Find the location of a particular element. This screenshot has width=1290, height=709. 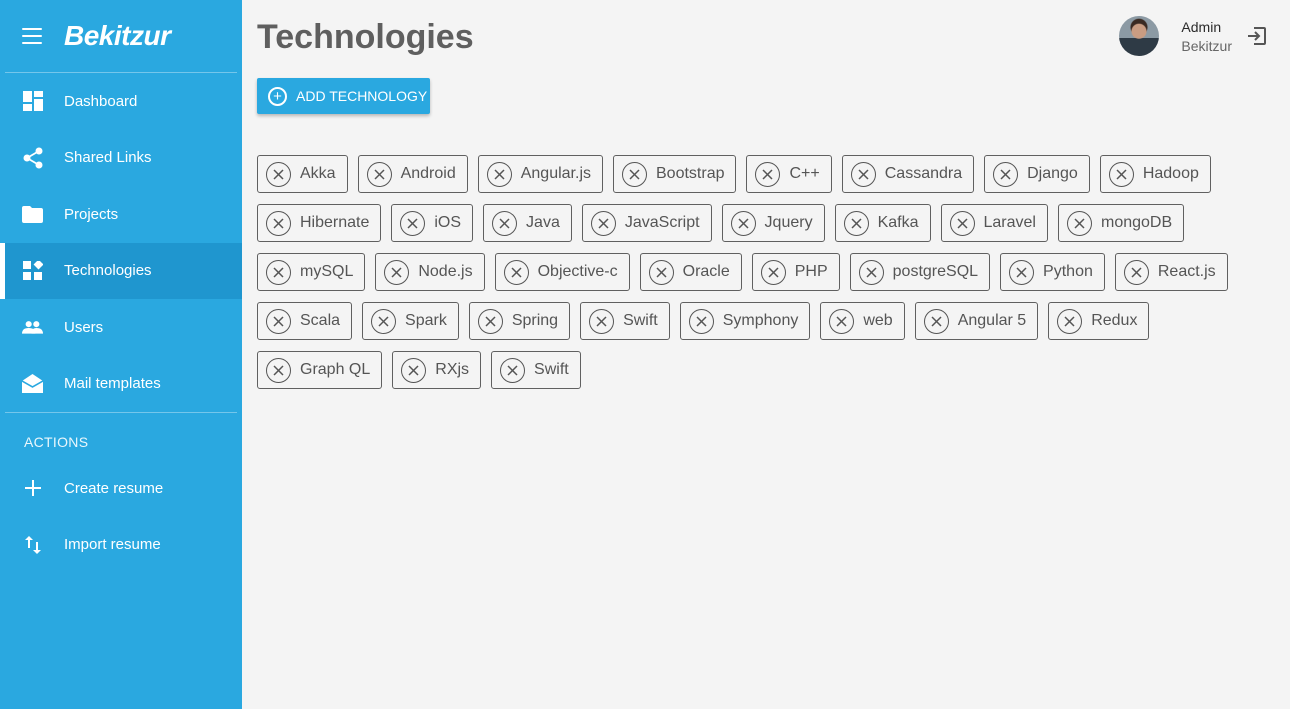

sidebar-item-mail-templates: Mail templates is located at coordinates (121, 384).